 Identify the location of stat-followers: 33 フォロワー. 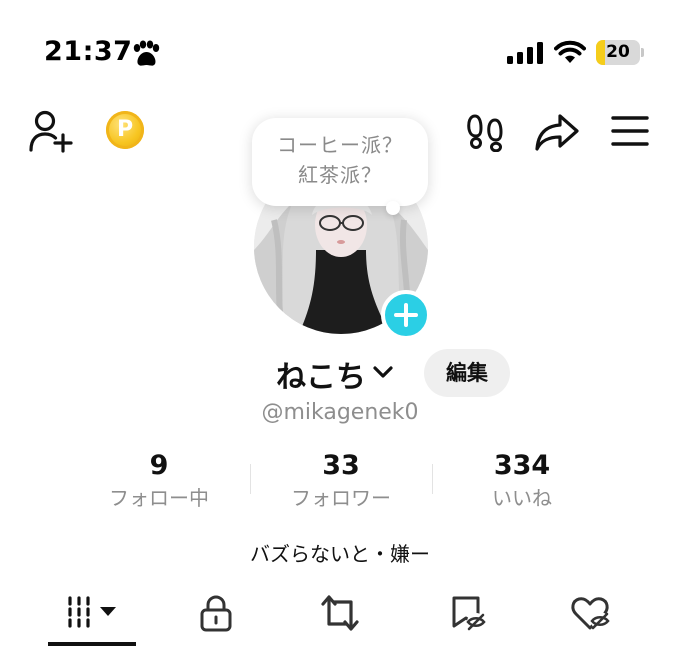
(341, 481).